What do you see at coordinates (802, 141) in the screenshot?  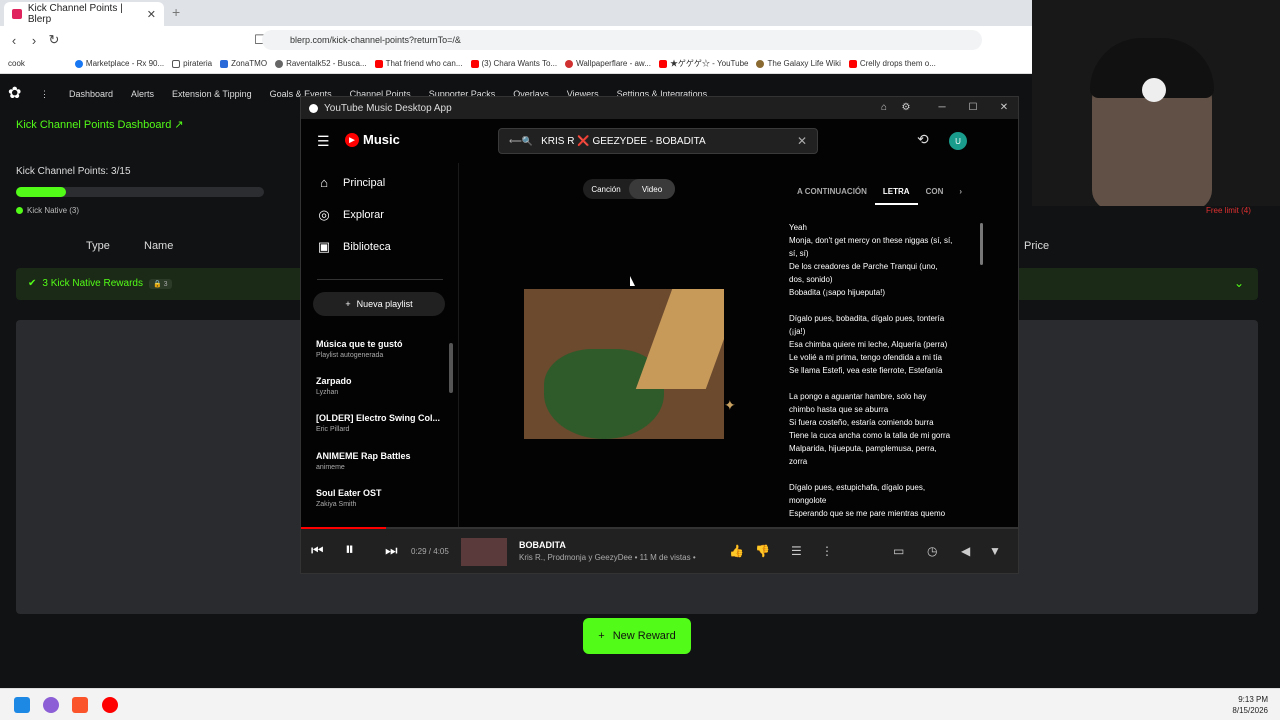 I see `clear-search-icon: ✕` at bounding box center [802, 141].